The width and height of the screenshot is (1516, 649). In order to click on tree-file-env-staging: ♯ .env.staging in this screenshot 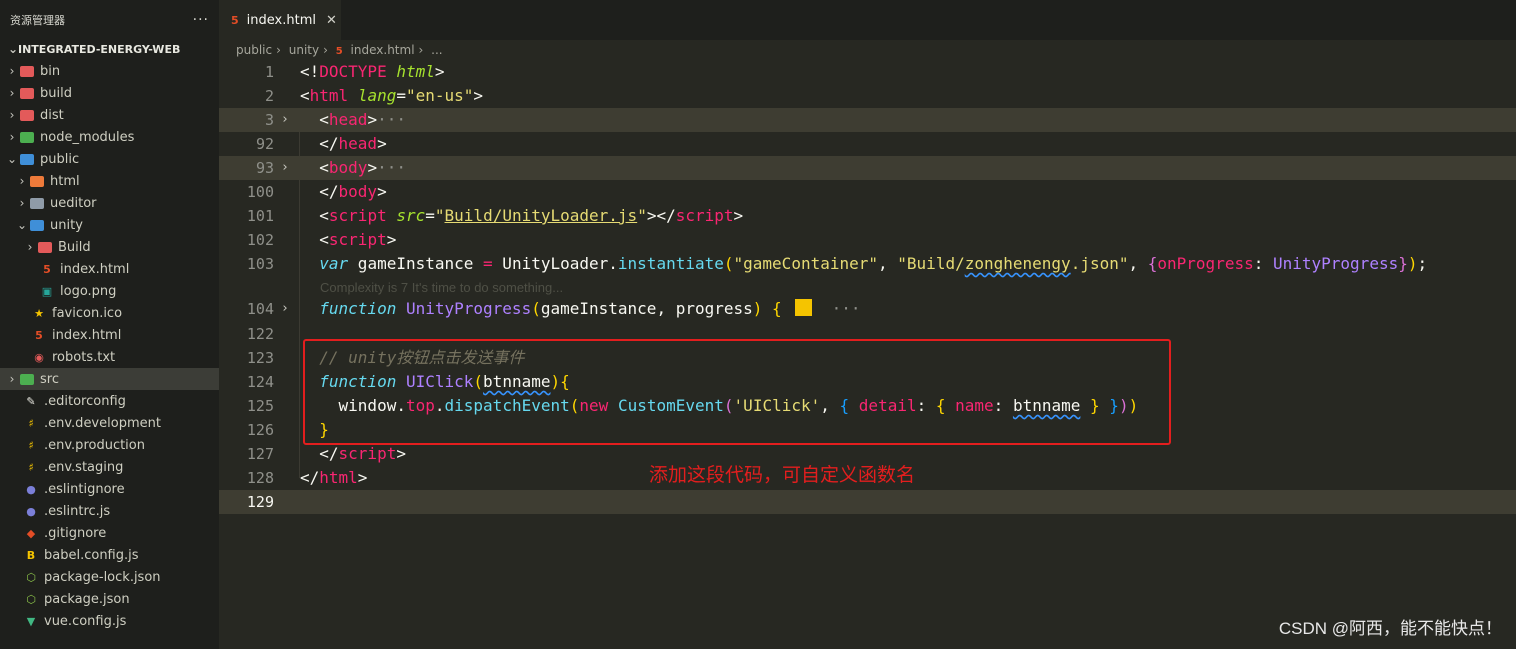, I will do `click(109, 467)`.